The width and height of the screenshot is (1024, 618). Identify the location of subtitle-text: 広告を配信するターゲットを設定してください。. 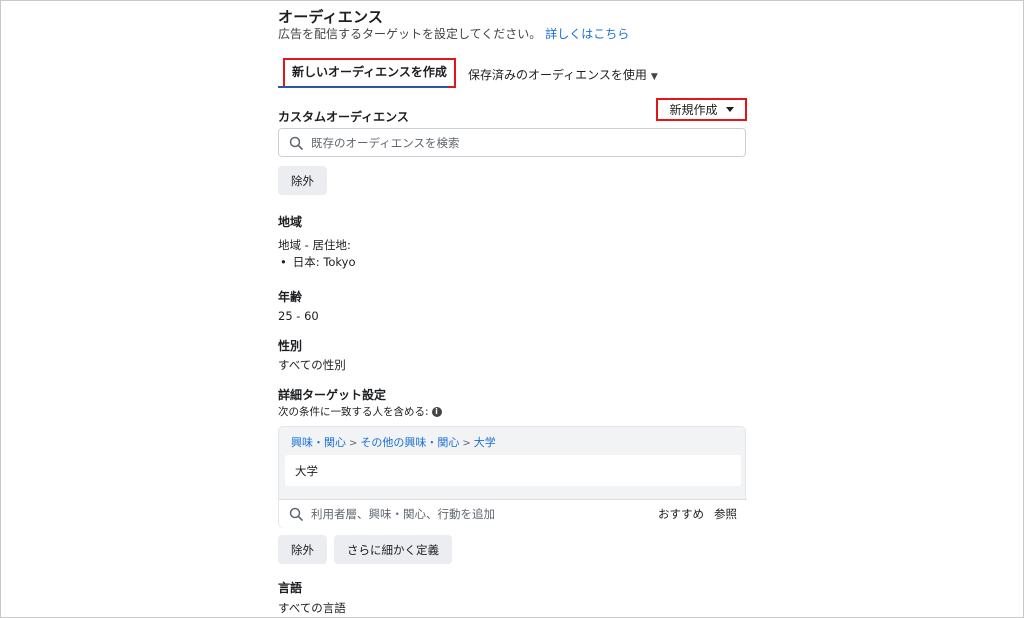
(410, 34).